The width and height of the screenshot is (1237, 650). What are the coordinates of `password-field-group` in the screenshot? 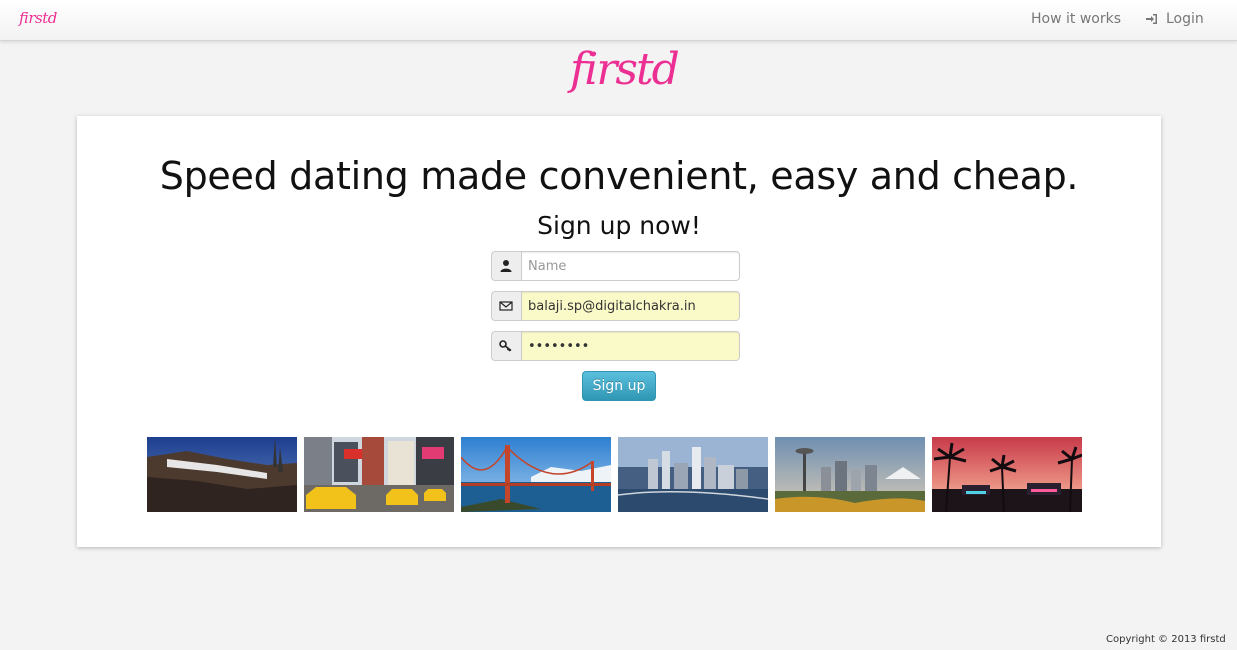 It's located at (616, 346).